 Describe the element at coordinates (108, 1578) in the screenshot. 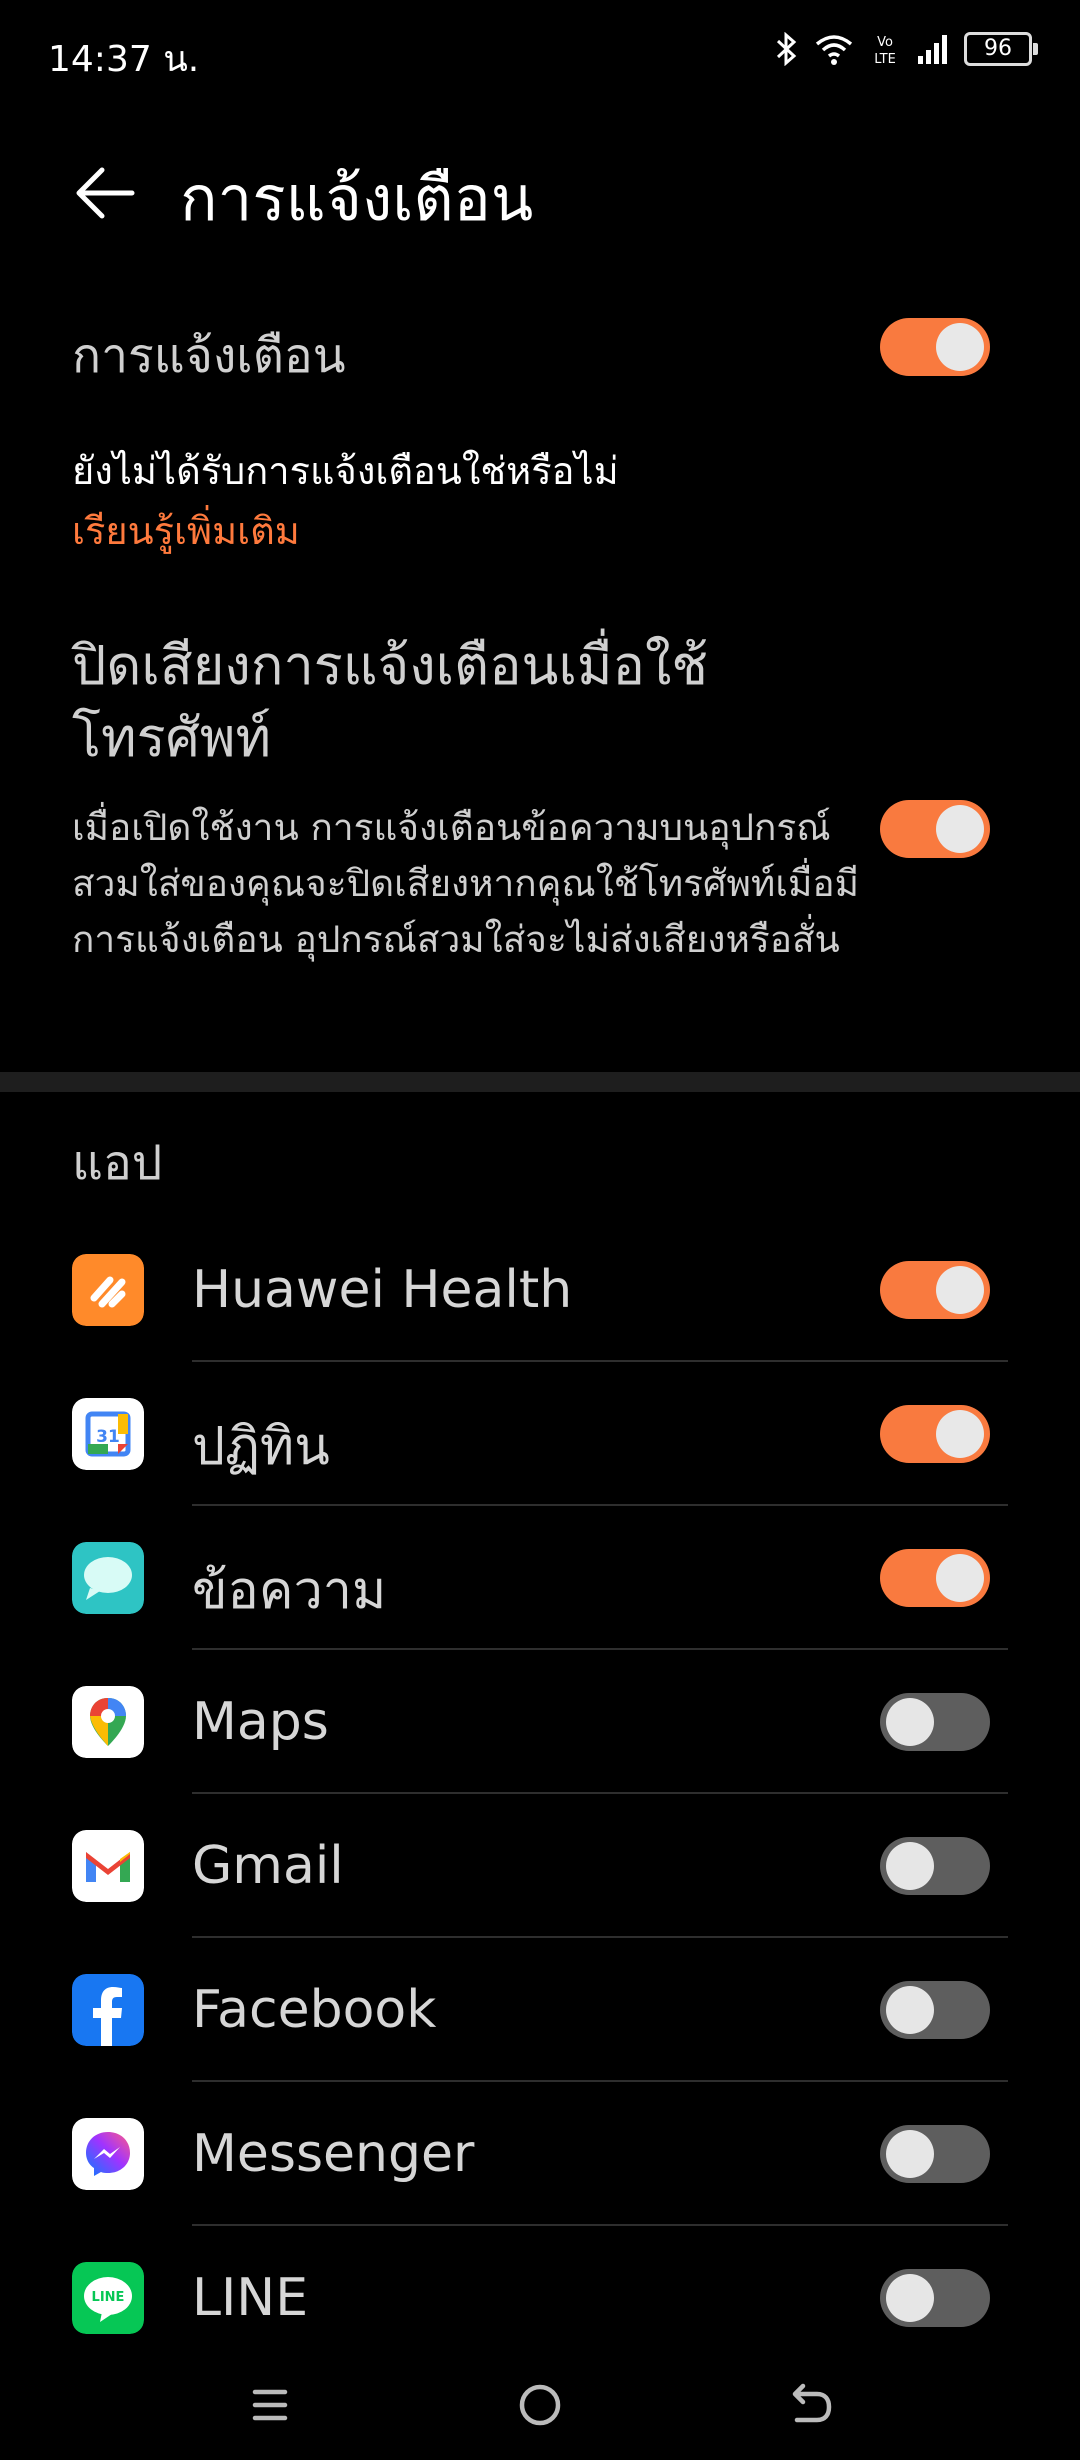

I see `messages-icon` at that location.